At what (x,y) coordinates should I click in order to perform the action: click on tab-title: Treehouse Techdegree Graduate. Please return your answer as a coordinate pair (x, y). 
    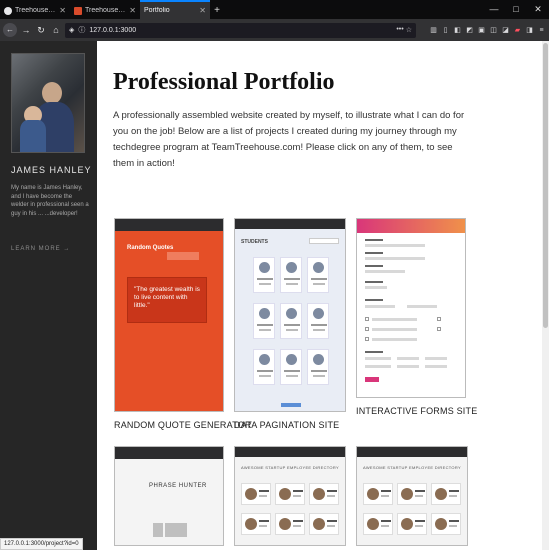
    Looking at the image, I should click on (35, 10).